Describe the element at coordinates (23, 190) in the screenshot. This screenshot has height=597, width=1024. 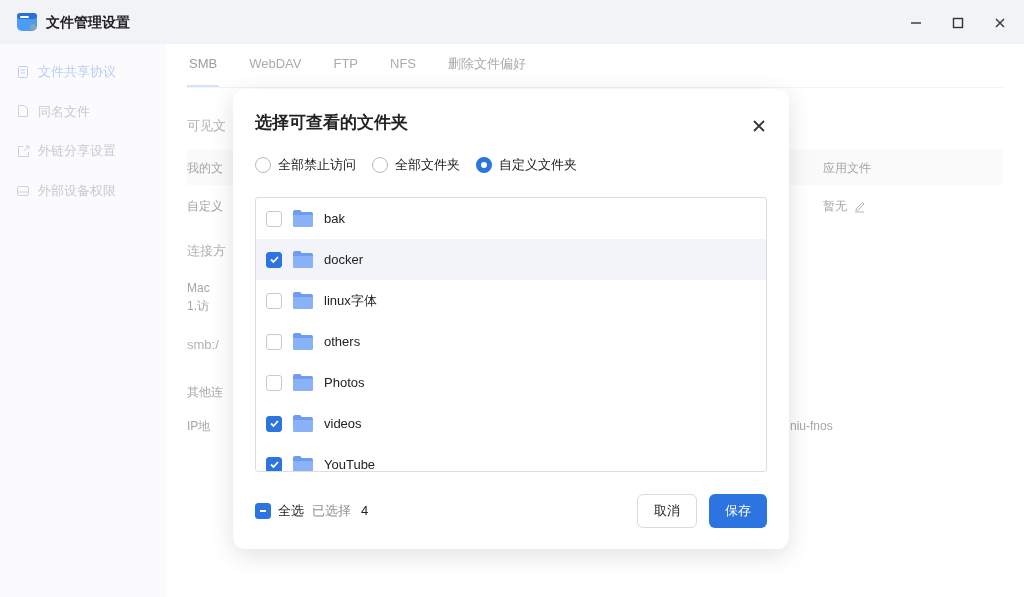
I see `drive-icon` at that location.